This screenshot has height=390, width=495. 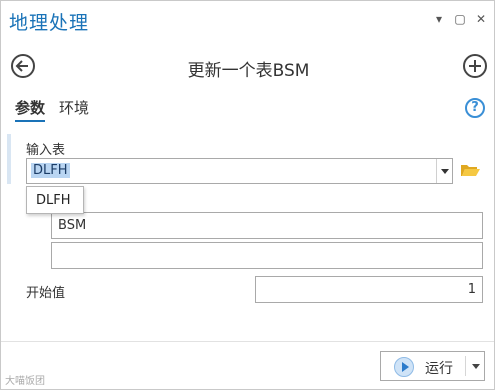 What do you see at coordinates (50, 170) in the screenshot?
I see `input-table-value: DLFH` at bounding box center [50, 170].